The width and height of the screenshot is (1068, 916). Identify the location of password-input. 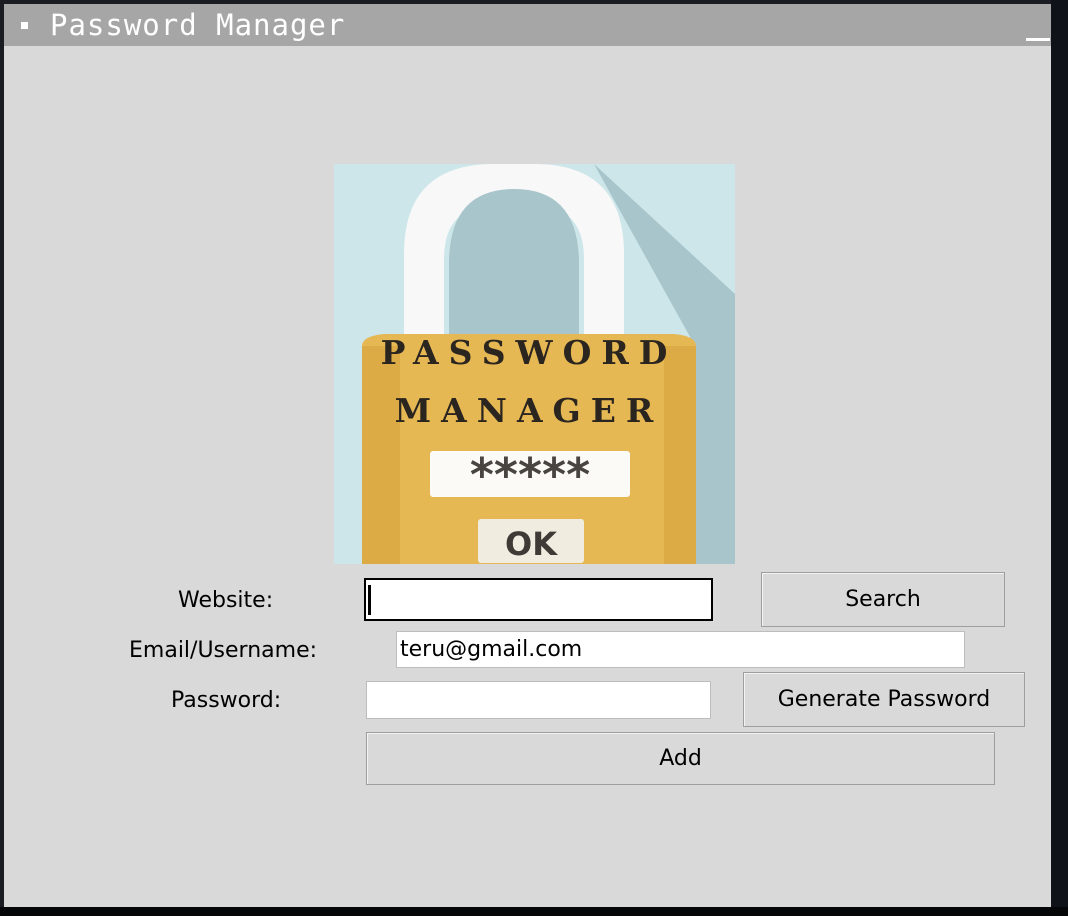
(538, 700).